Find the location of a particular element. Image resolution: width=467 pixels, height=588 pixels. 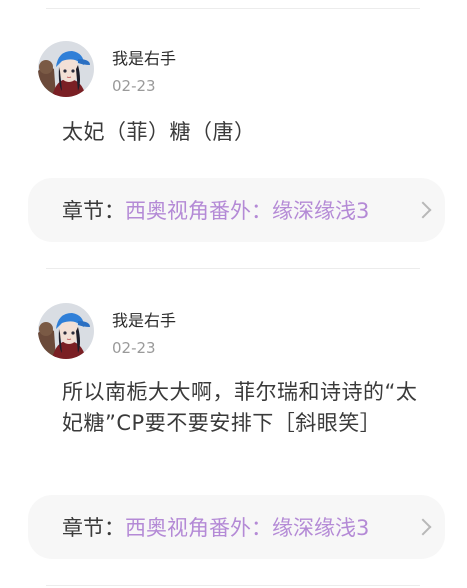

top-divider is located at coordinates (233, 8).